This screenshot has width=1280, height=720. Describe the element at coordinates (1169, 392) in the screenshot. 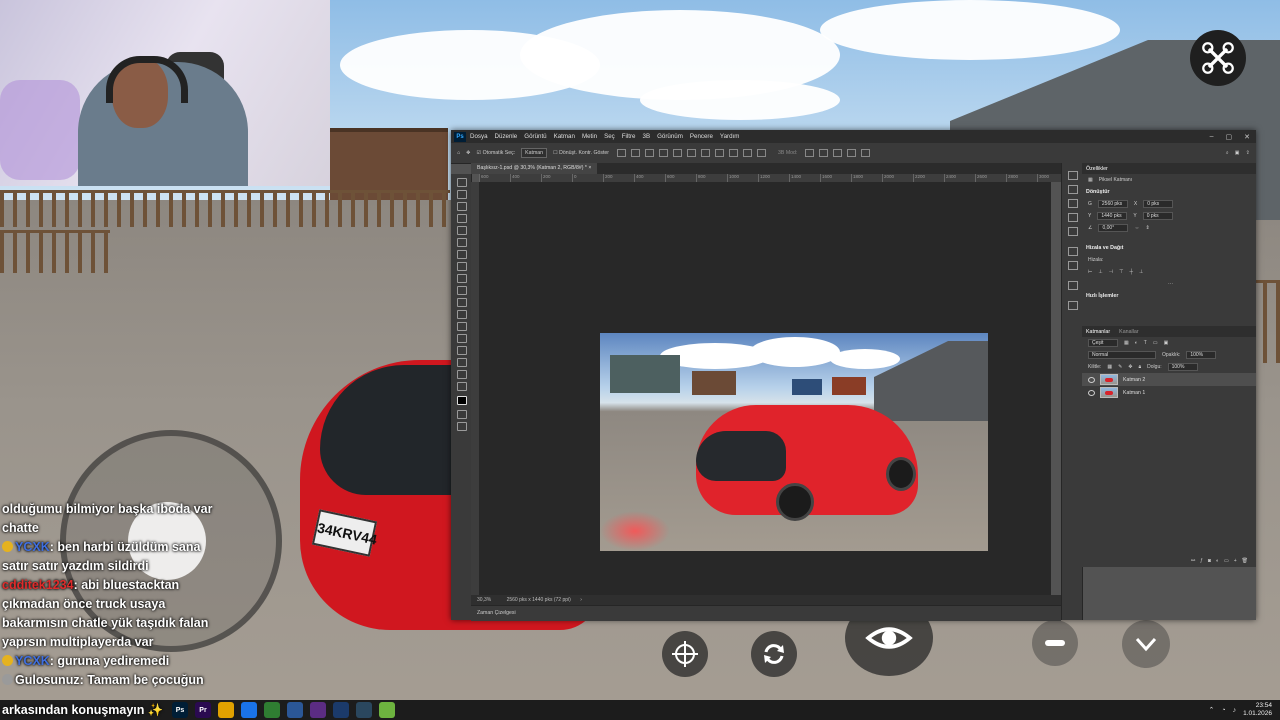

I see `layer-row: Katman 1` at that location.